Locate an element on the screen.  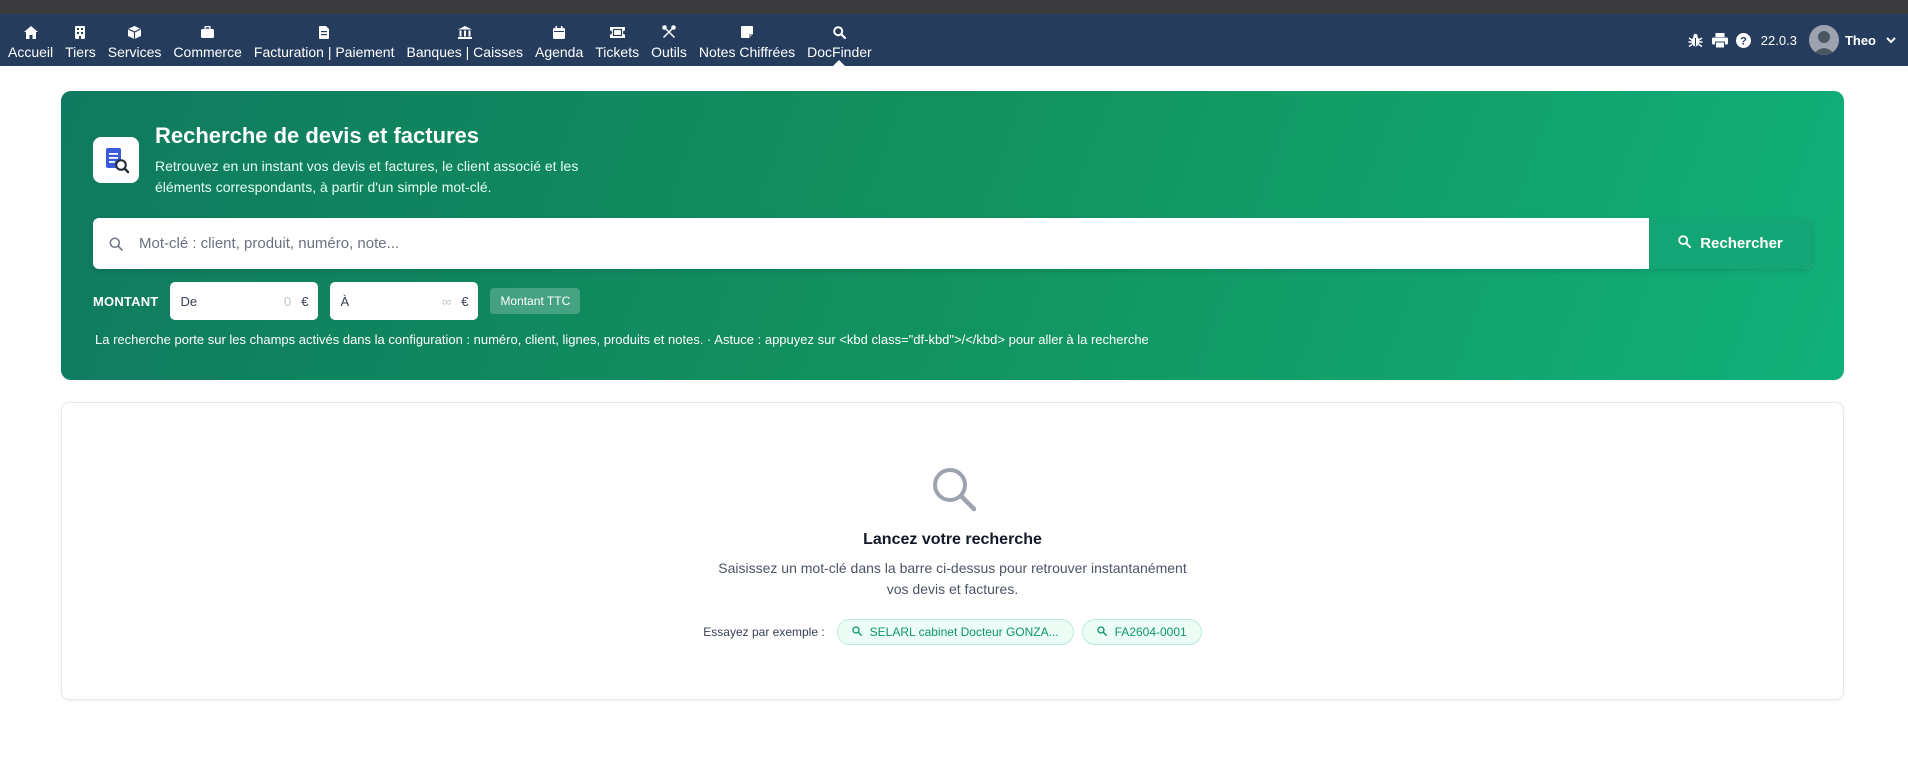
user-avatar is located at coordinates (1823, 40).